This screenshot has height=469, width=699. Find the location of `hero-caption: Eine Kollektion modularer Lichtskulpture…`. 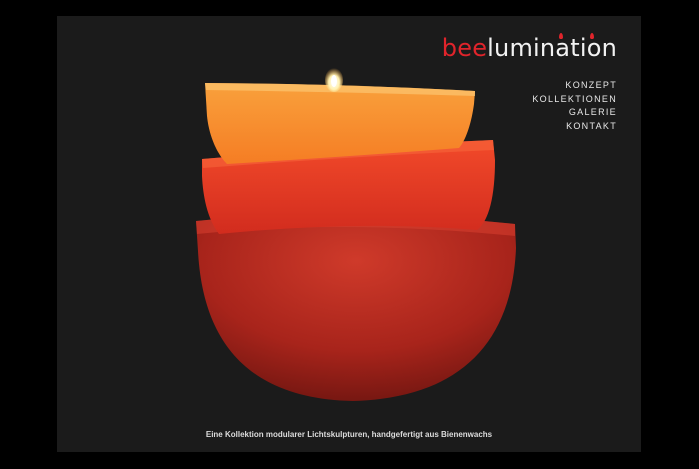

hero-caption: Eine Kollektion modularer Lichtskulpture… is located at coordinates (349, 434).